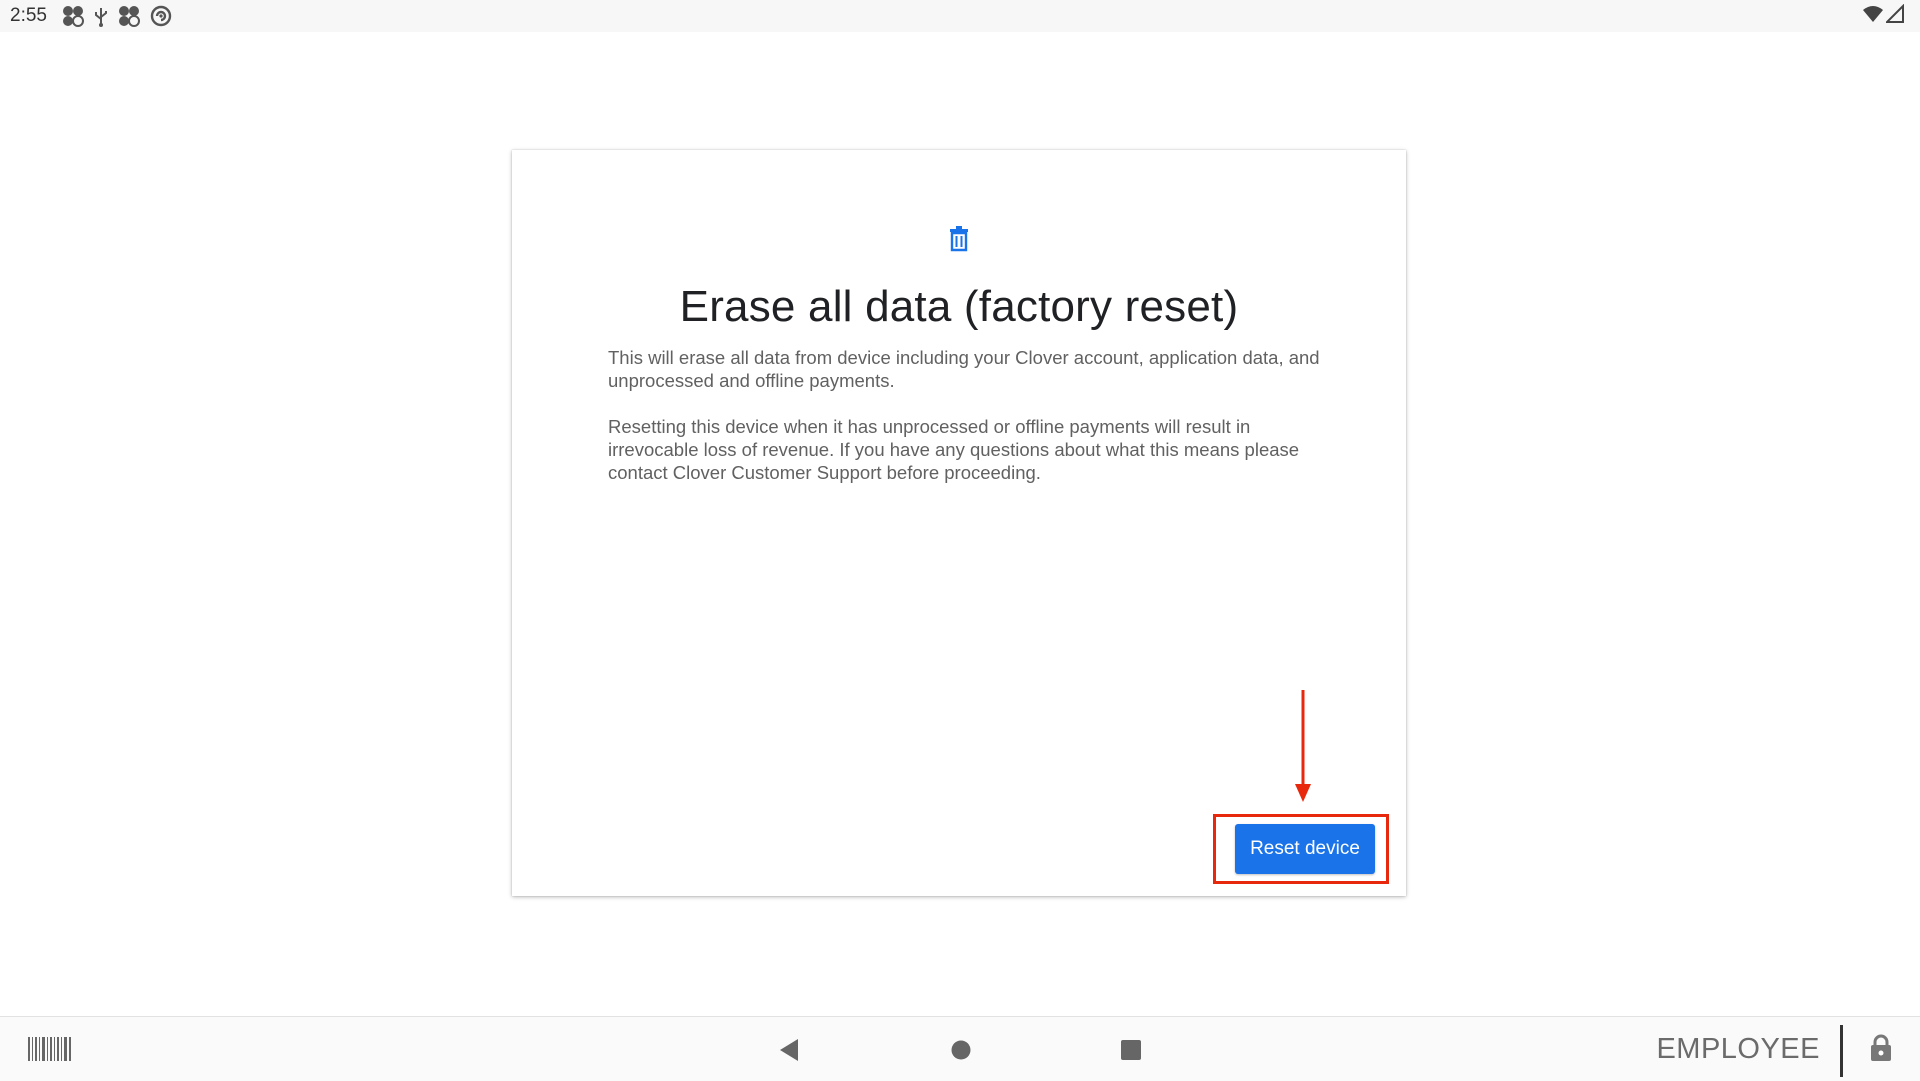 The height and width of the screenshot is (1081, 1920). What do you see at coordinates (789, 1052) in the screenshot?
I see `back-icon` at bounding box center [789, 1052].